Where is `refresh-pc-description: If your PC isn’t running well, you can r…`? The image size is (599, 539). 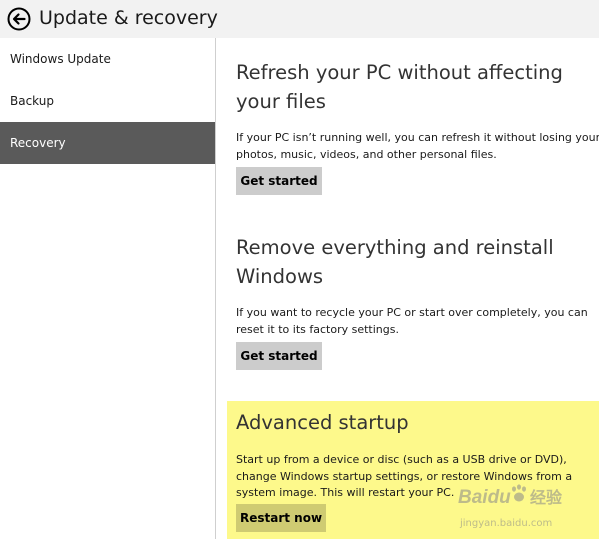
refresh-pc-description: If your PC isn’t running well, you can r… is located at coordinates (417, 146).